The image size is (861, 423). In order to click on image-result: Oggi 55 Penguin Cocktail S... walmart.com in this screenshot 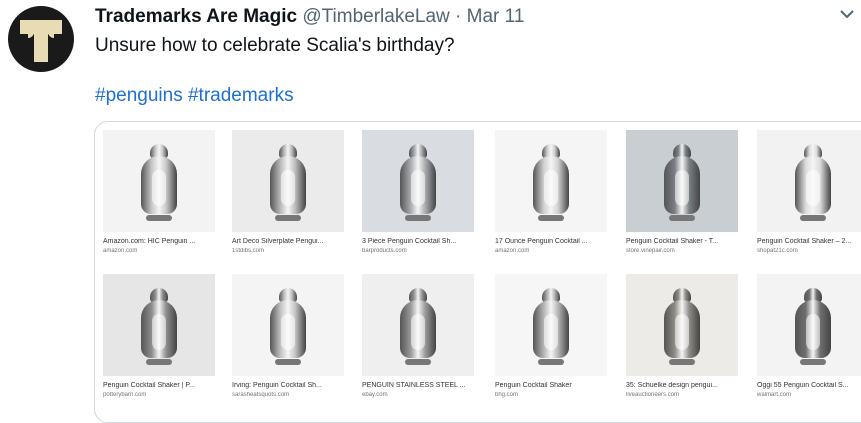, I will do `click(809, 336)`.